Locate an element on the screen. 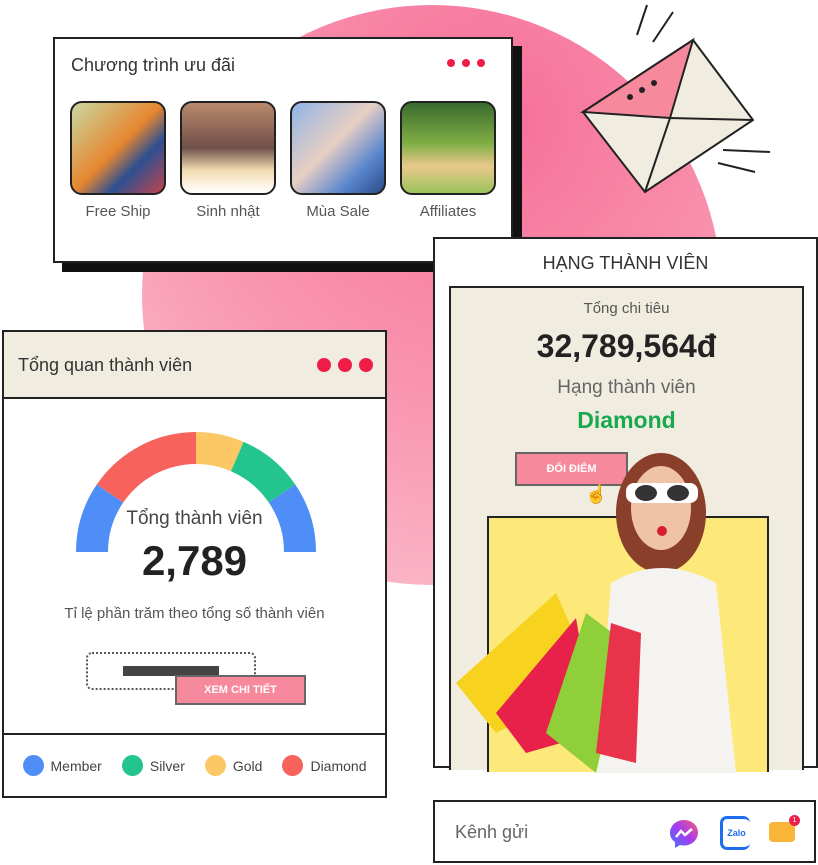 The width and height of the screenshot is (818, 865). legend-silver: Silver is located at coordinates (153, 765).